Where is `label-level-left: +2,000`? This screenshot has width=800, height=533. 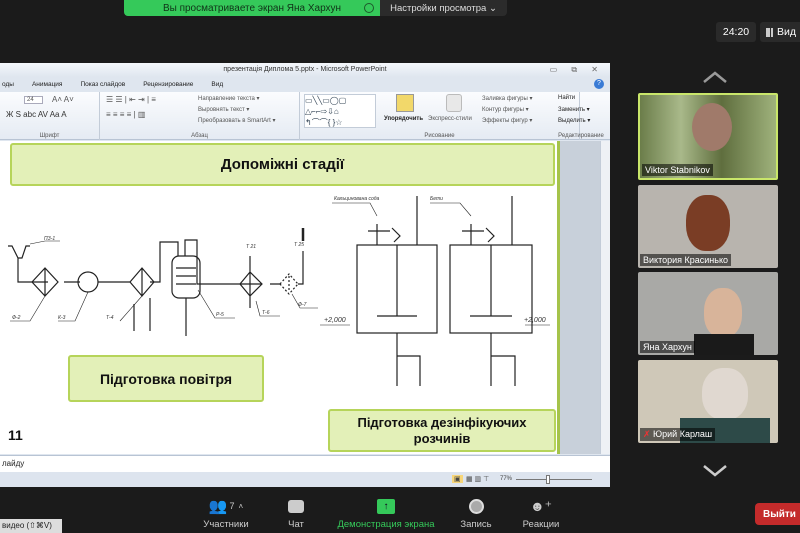
label-level-left: +2,000 is located at coordinates (335, 320).